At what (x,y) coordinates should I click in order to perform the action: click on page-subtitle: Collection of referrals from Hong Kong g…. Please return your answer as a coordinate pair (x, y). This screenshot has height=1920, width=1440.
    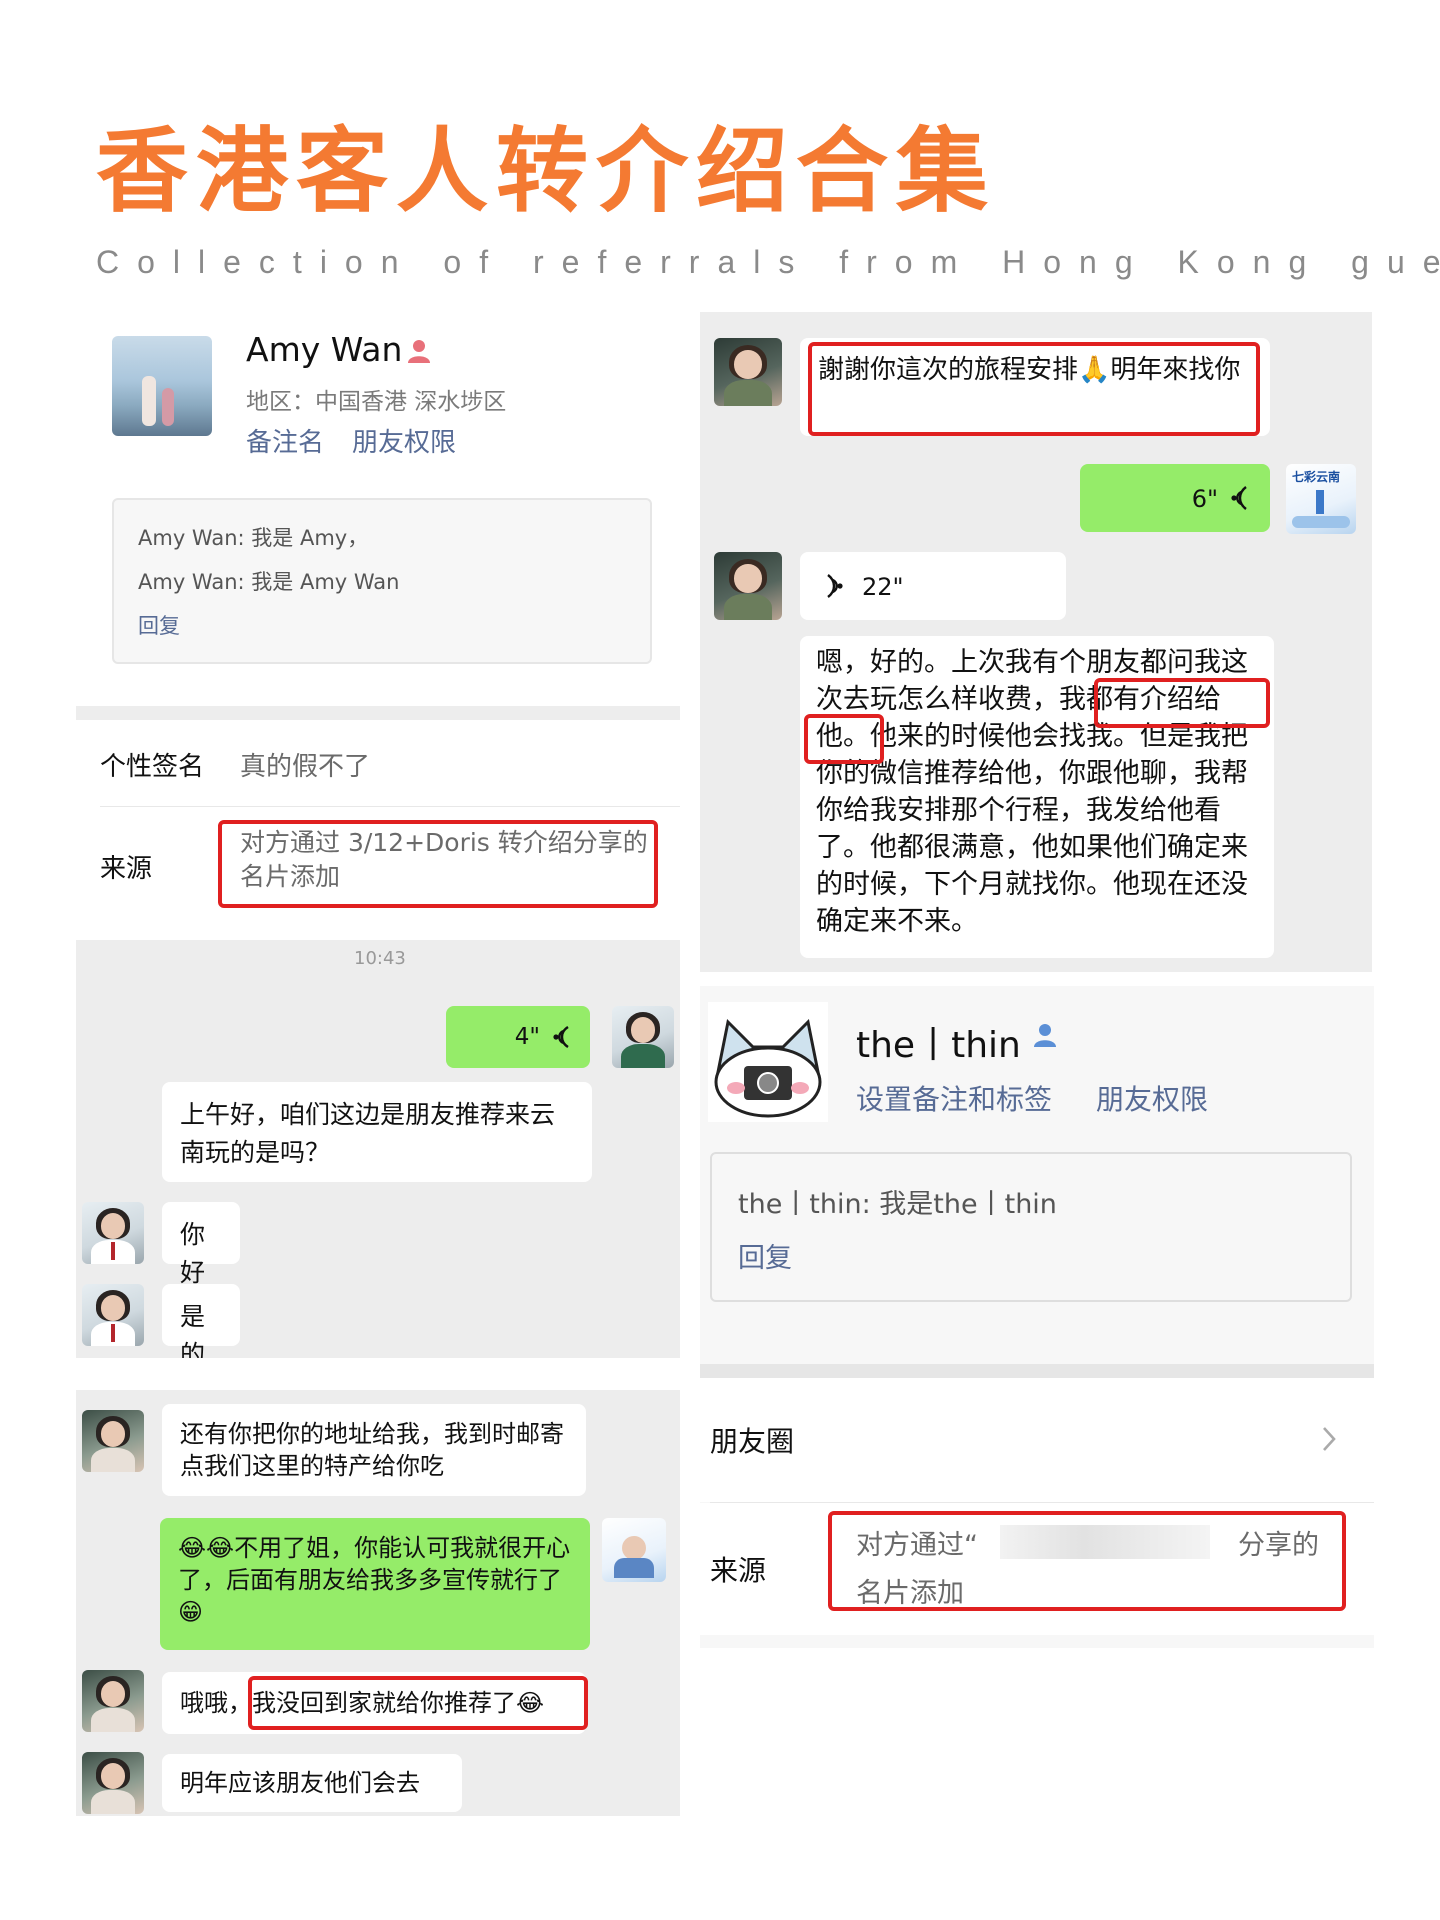
    Looking at the image, I should click on (768, 262).